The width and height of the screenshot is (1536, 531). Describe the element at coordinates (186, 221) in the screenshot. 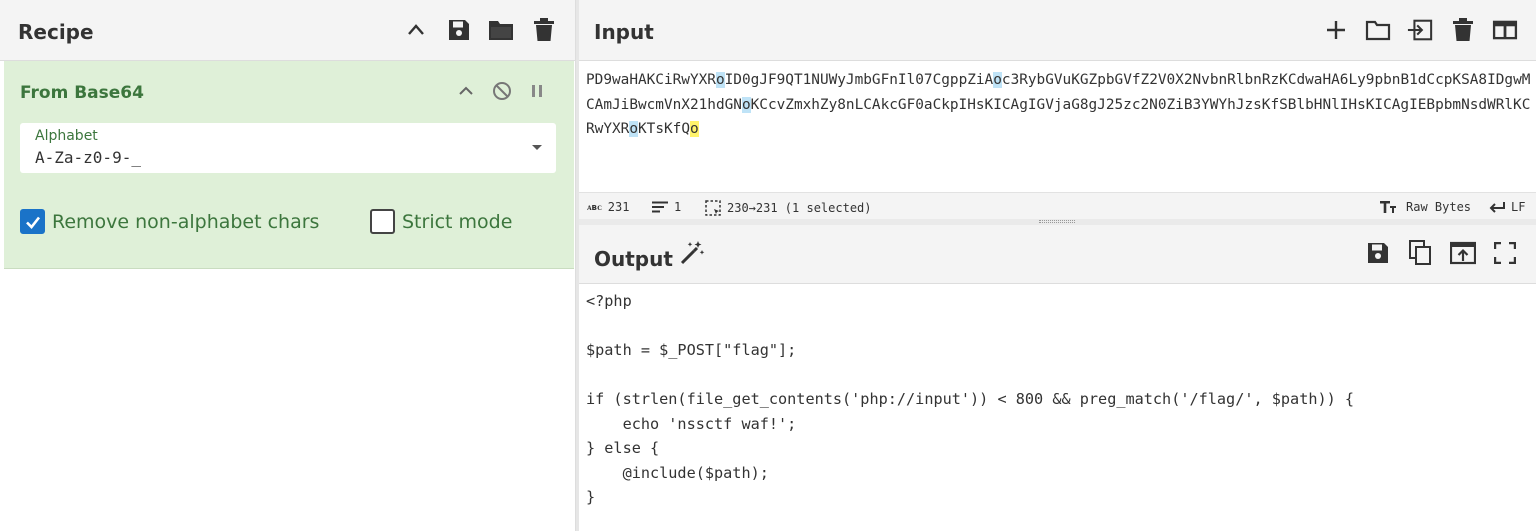

I see `remove-non-alphabet-label: Remove non-alphabet chars` at that location.